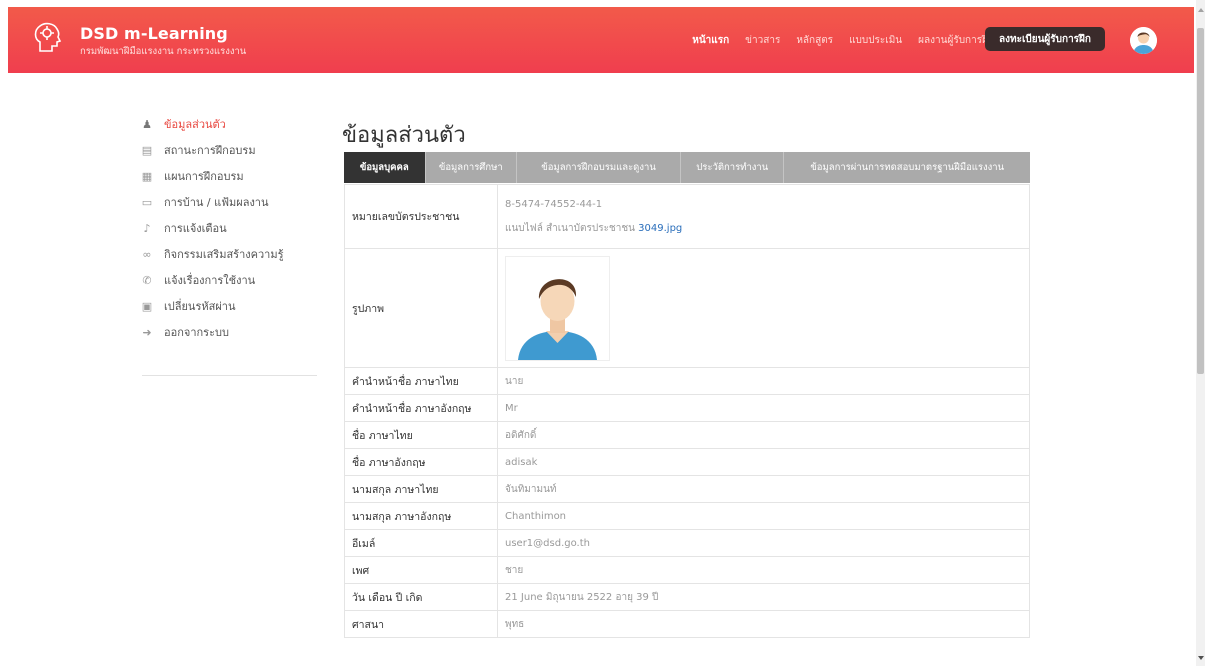 The image size is (1205, 666). I want to click on photo-cell, so click(763, 308).